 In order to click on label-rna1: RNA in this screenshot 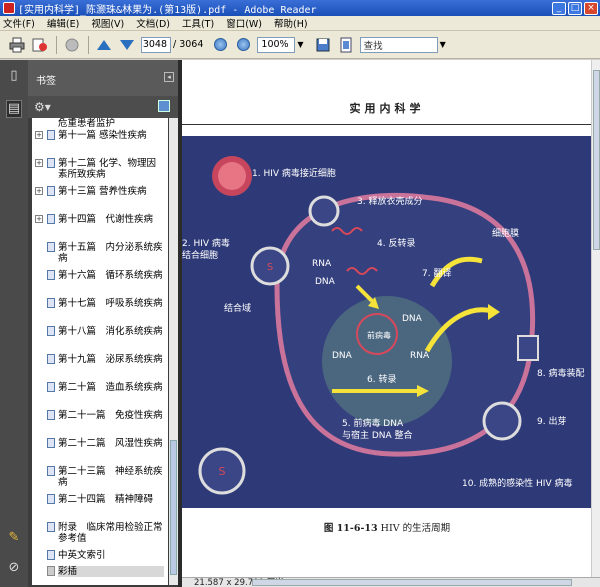, I will do `click(322, 264)`.